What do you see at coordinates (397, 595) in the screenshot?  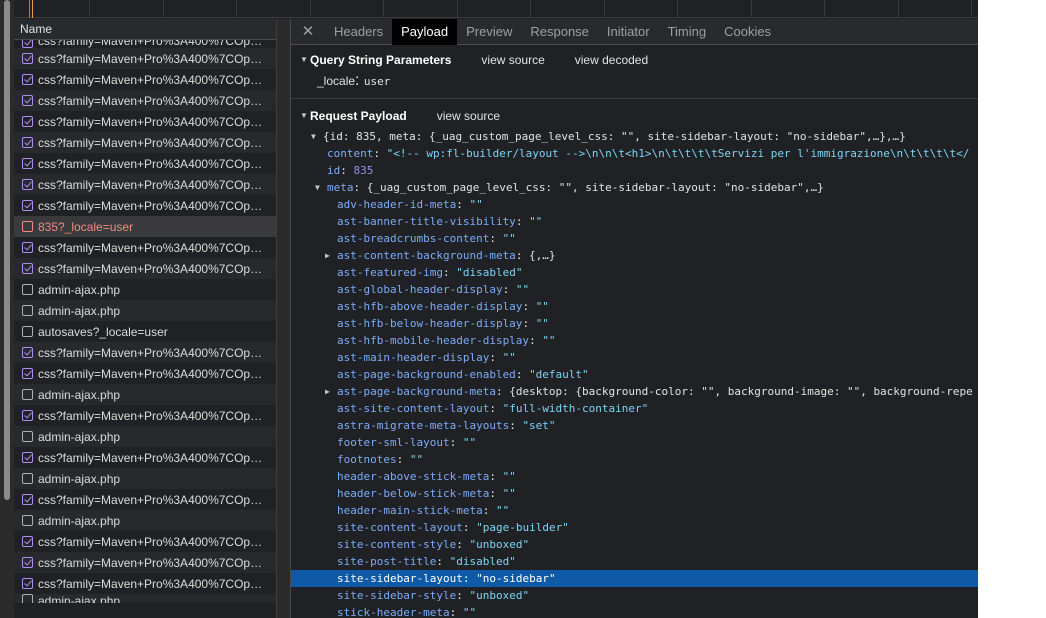 I see `payload-key: site-sidebar-style` at bounding box center [397, 595].